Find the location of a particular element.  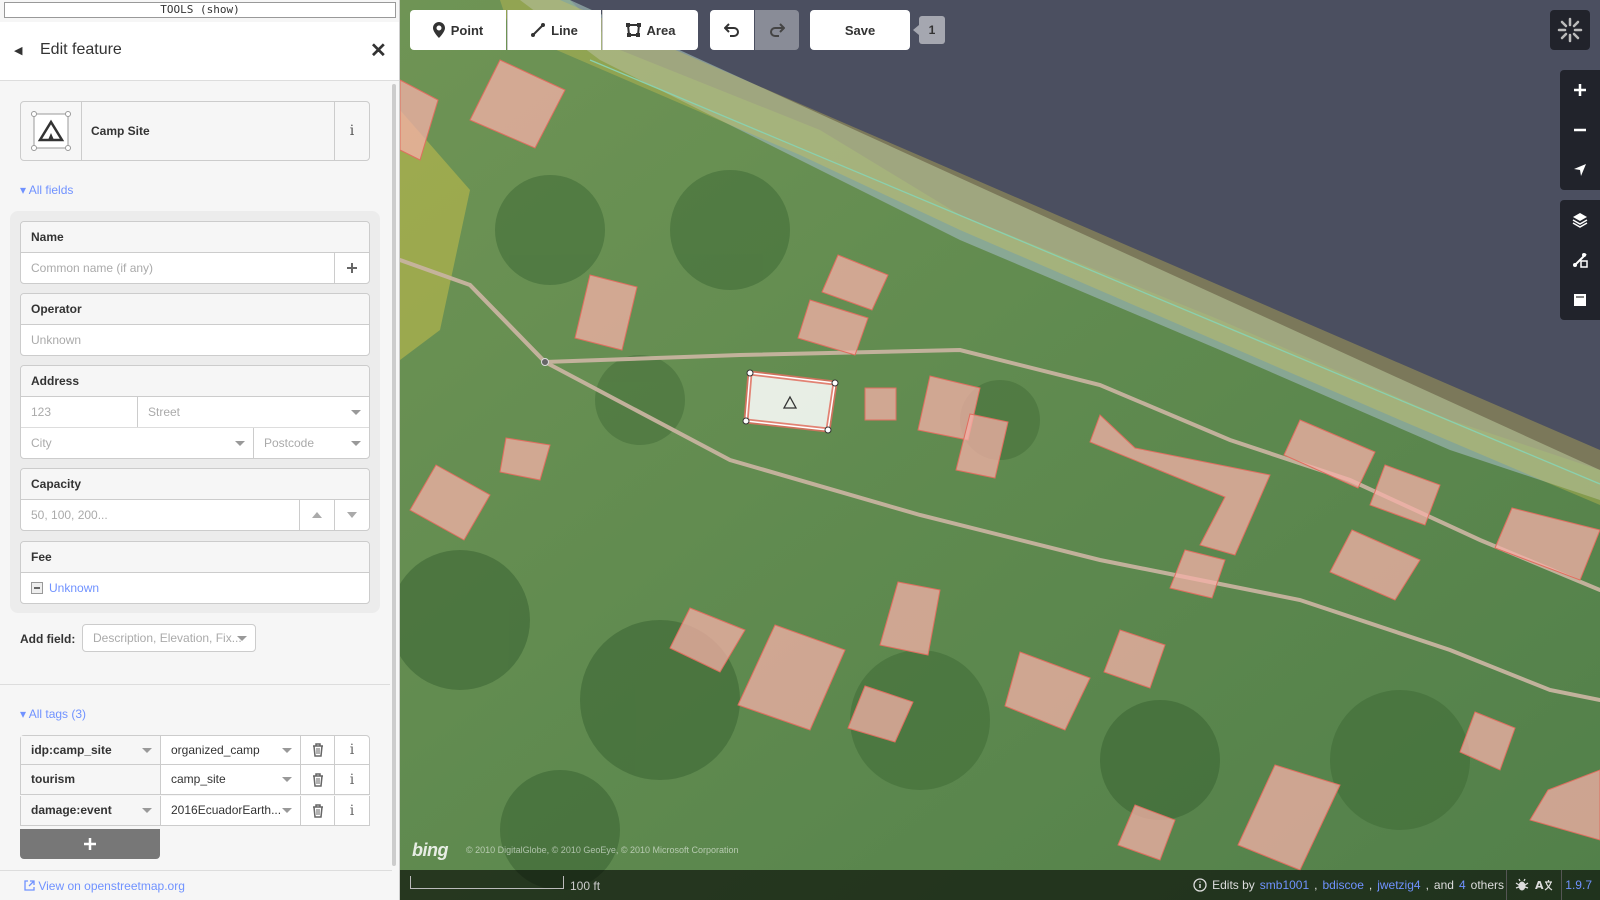

version-label: 1.9.7 is located at coordinates (1578, 885).